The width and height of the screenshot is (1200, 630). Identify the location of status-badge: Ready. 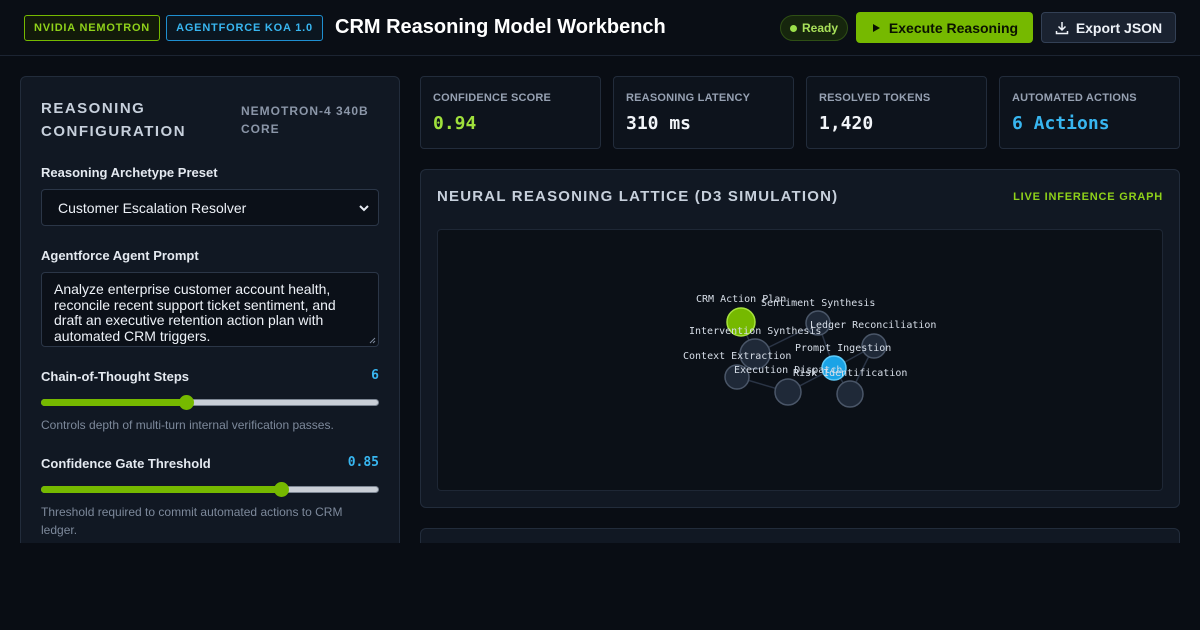
(814, 28).